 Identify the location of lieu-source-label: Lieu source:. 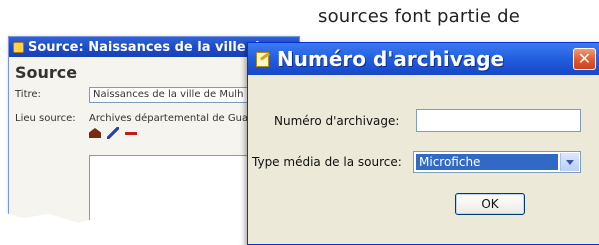
(45, 118).